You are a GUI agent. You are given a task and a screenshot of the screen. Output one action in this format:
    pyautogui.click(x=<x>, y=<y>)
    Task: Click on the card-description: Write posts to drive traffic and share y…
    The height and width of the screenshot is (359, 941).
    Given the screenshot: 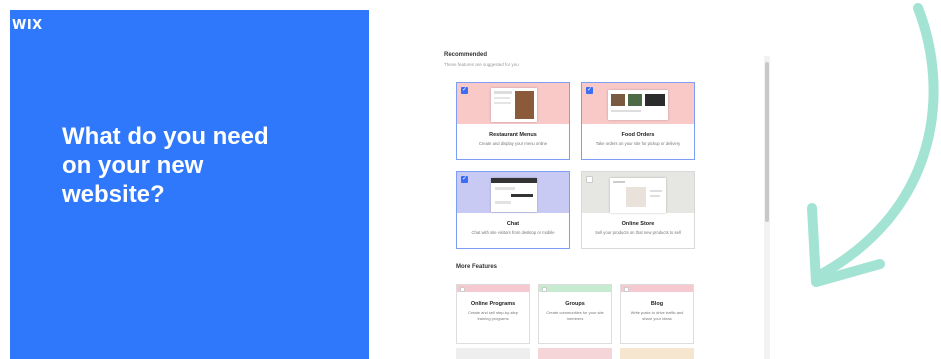 What is the action you would take?
    pyautogui.click(x=657, y=315)
    